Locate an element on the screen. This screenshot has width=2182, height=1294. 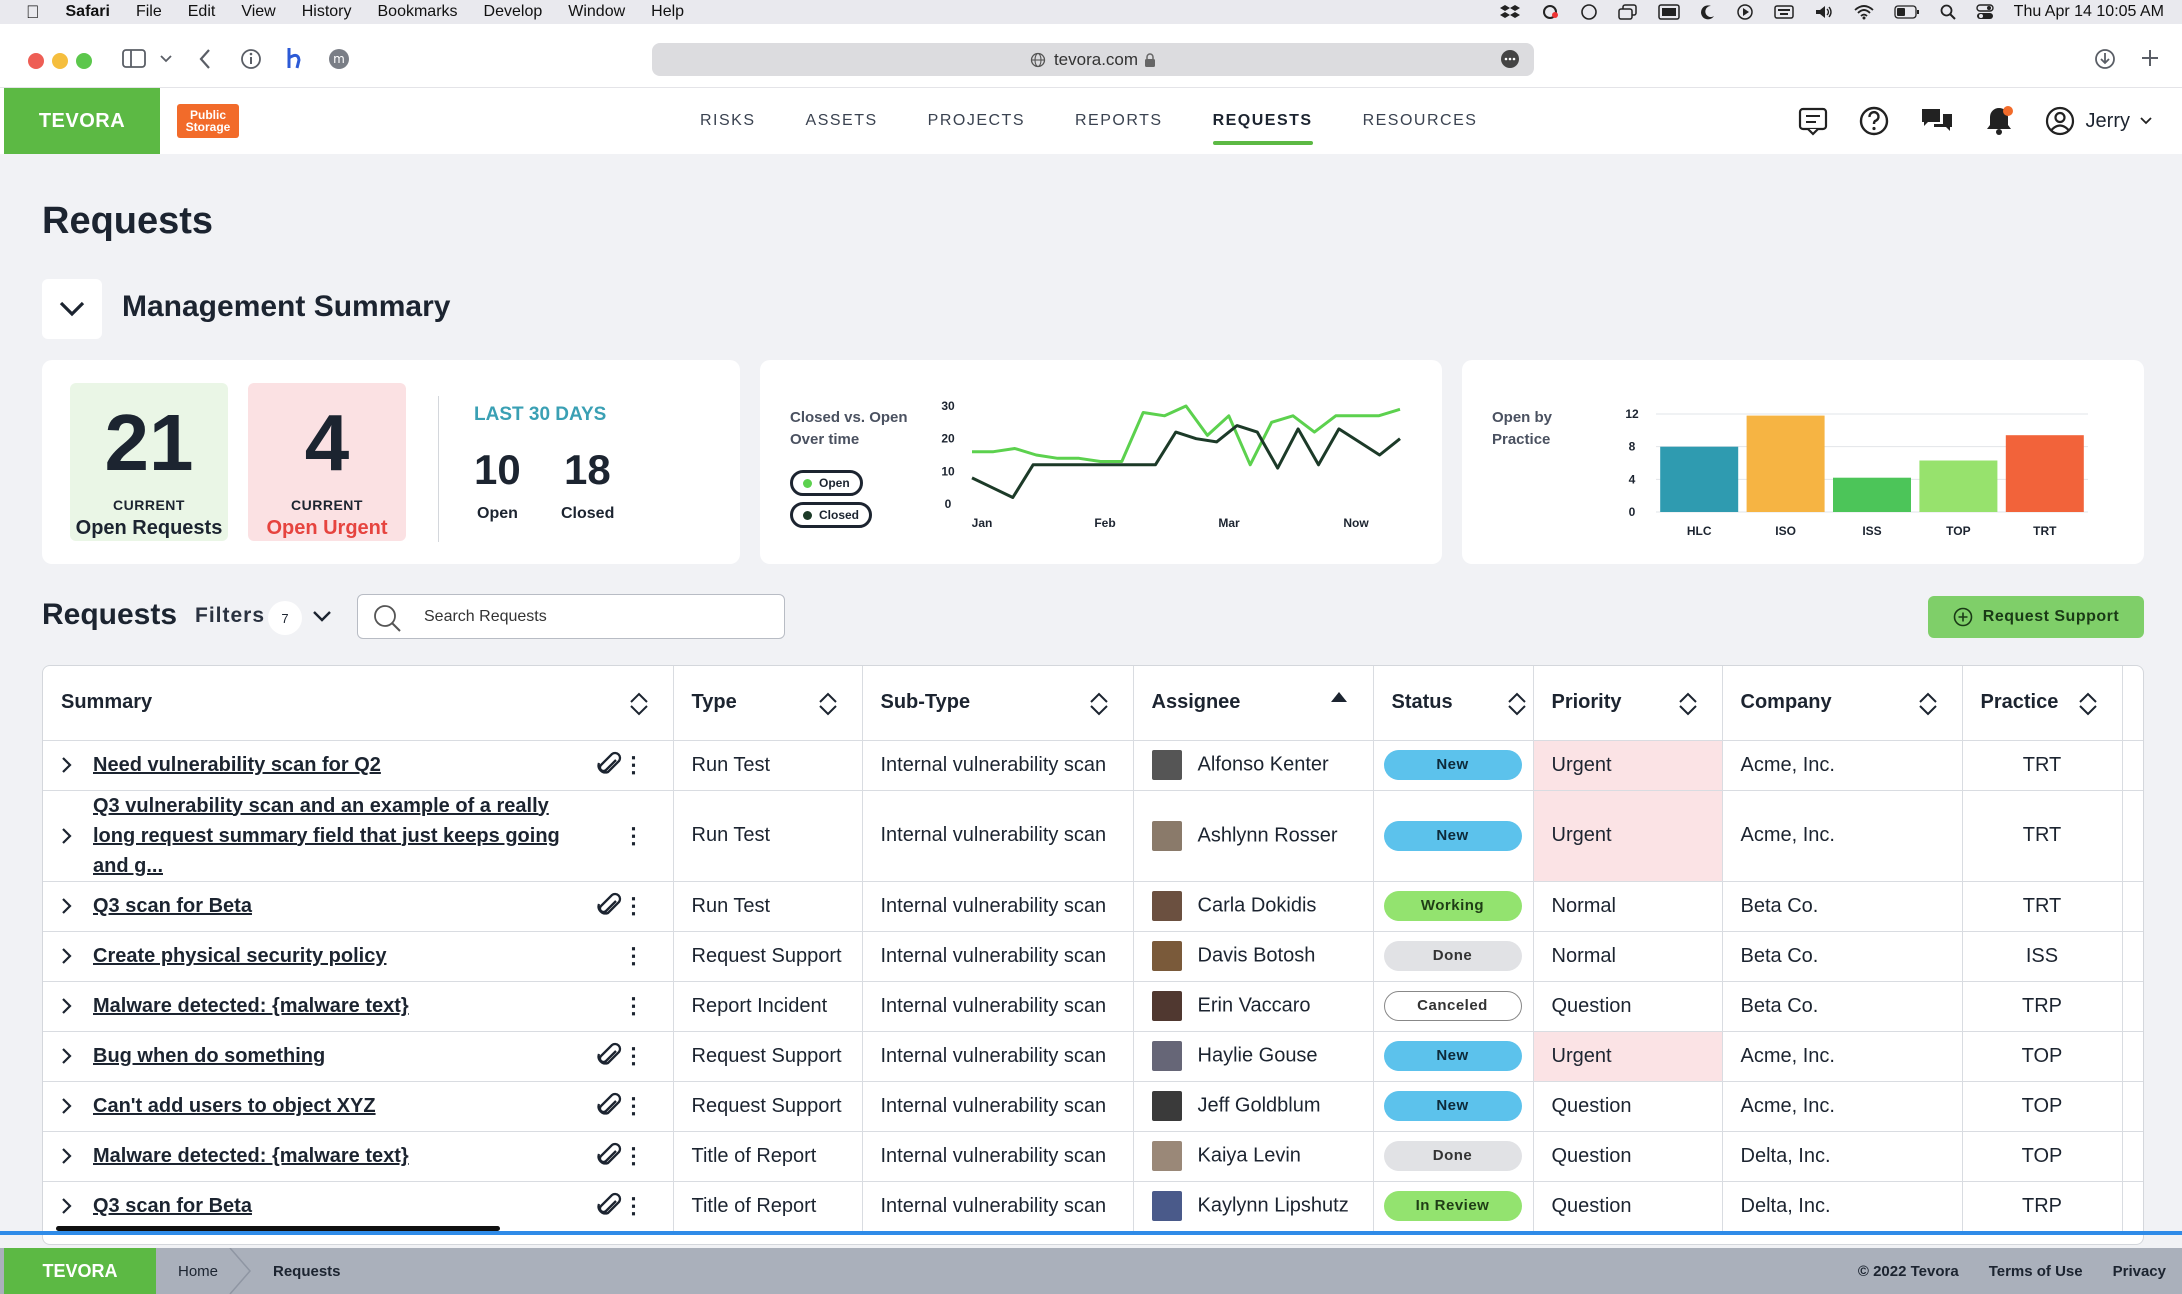
filters-chevron-down-icon is located at coordinates (322, 617).